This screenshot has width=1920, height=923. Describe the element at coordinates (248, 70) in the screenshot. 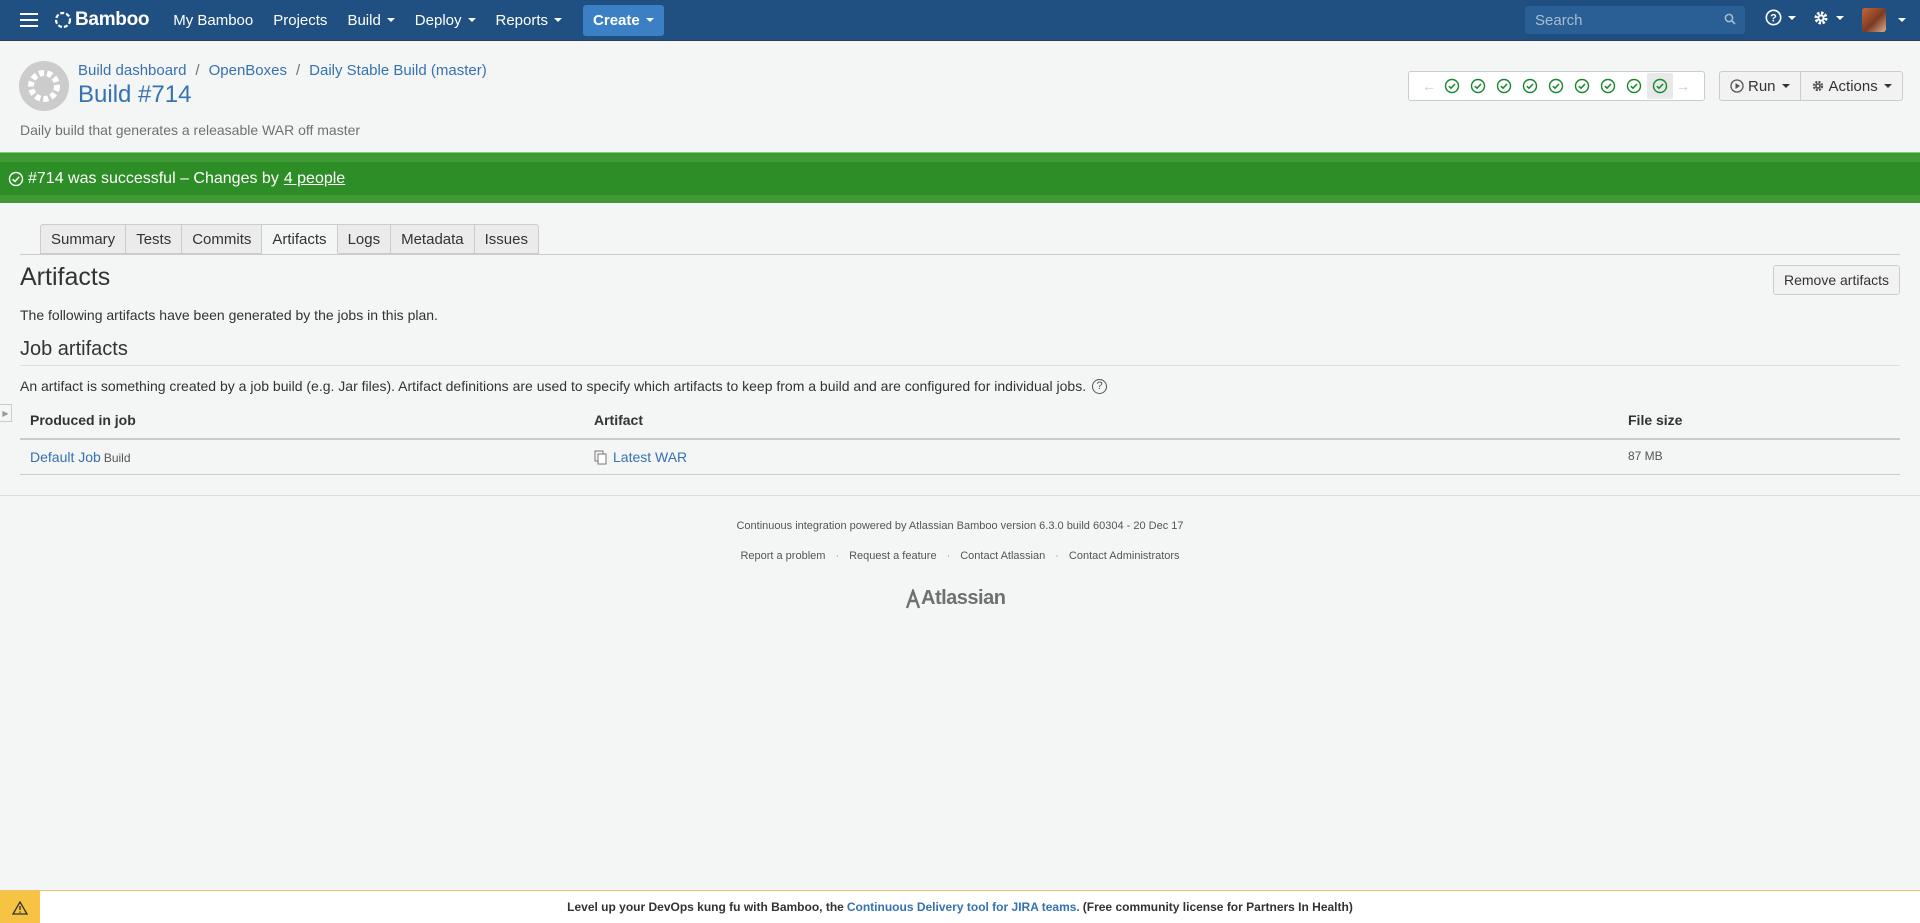

I see `breadcrumb-project: OpenBoxes` at that location.